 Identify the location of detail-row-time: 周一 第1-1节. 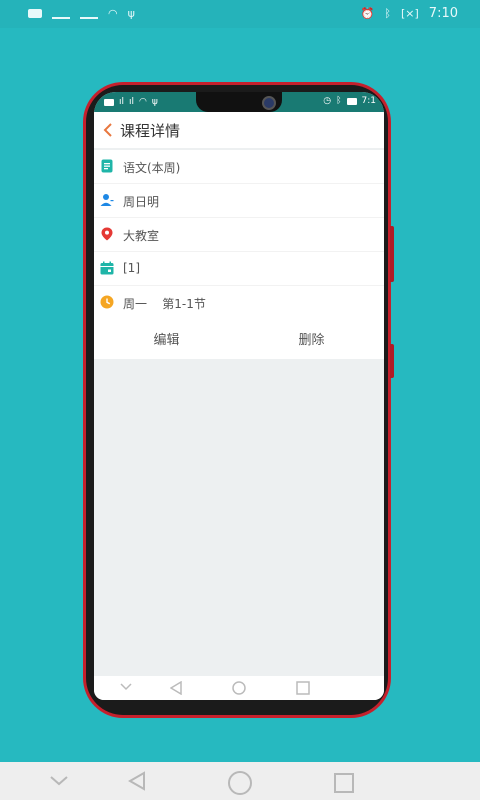
(239, 303).